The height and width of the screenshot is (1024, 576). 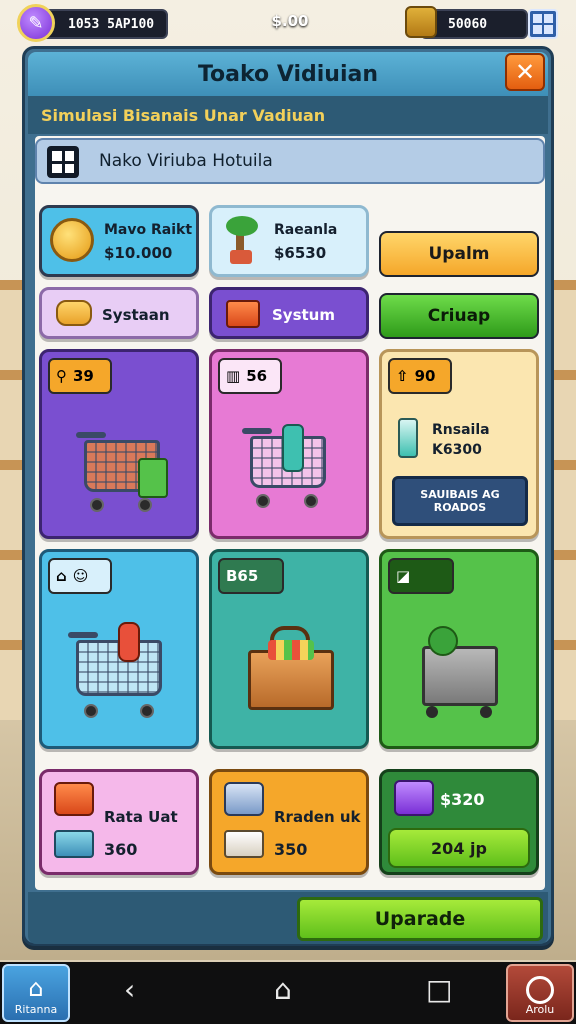 What do you see at coordinates (421, 576) in the screenshot?
I see `product-badge: ◪` at bounding box center [421, 576].